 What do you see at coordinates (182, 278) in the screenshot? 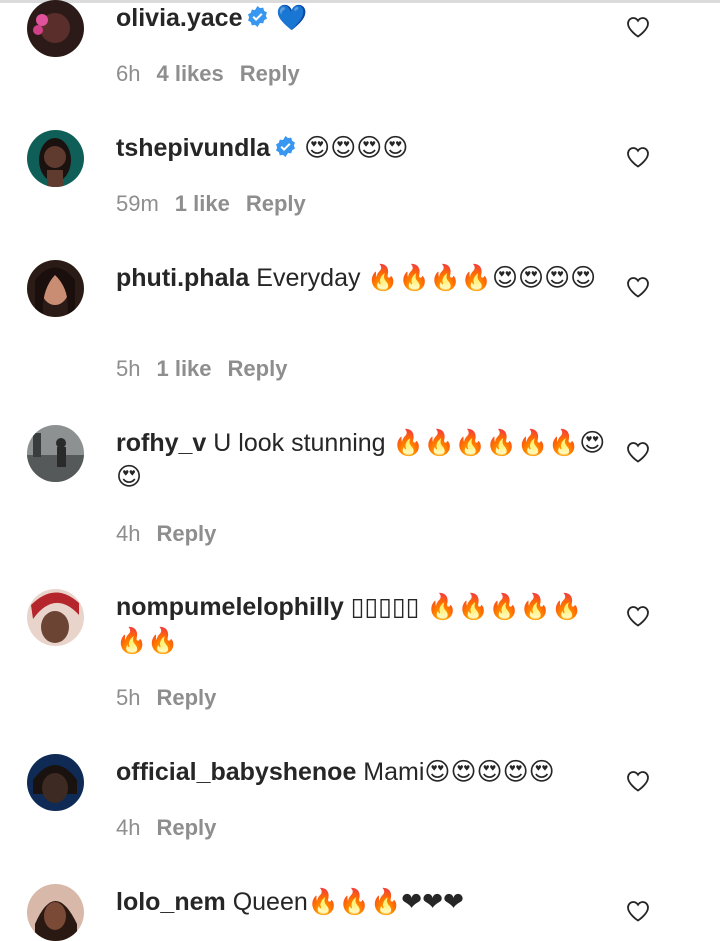
I see `username: phuti.phala` at bounding box center [182, 278].